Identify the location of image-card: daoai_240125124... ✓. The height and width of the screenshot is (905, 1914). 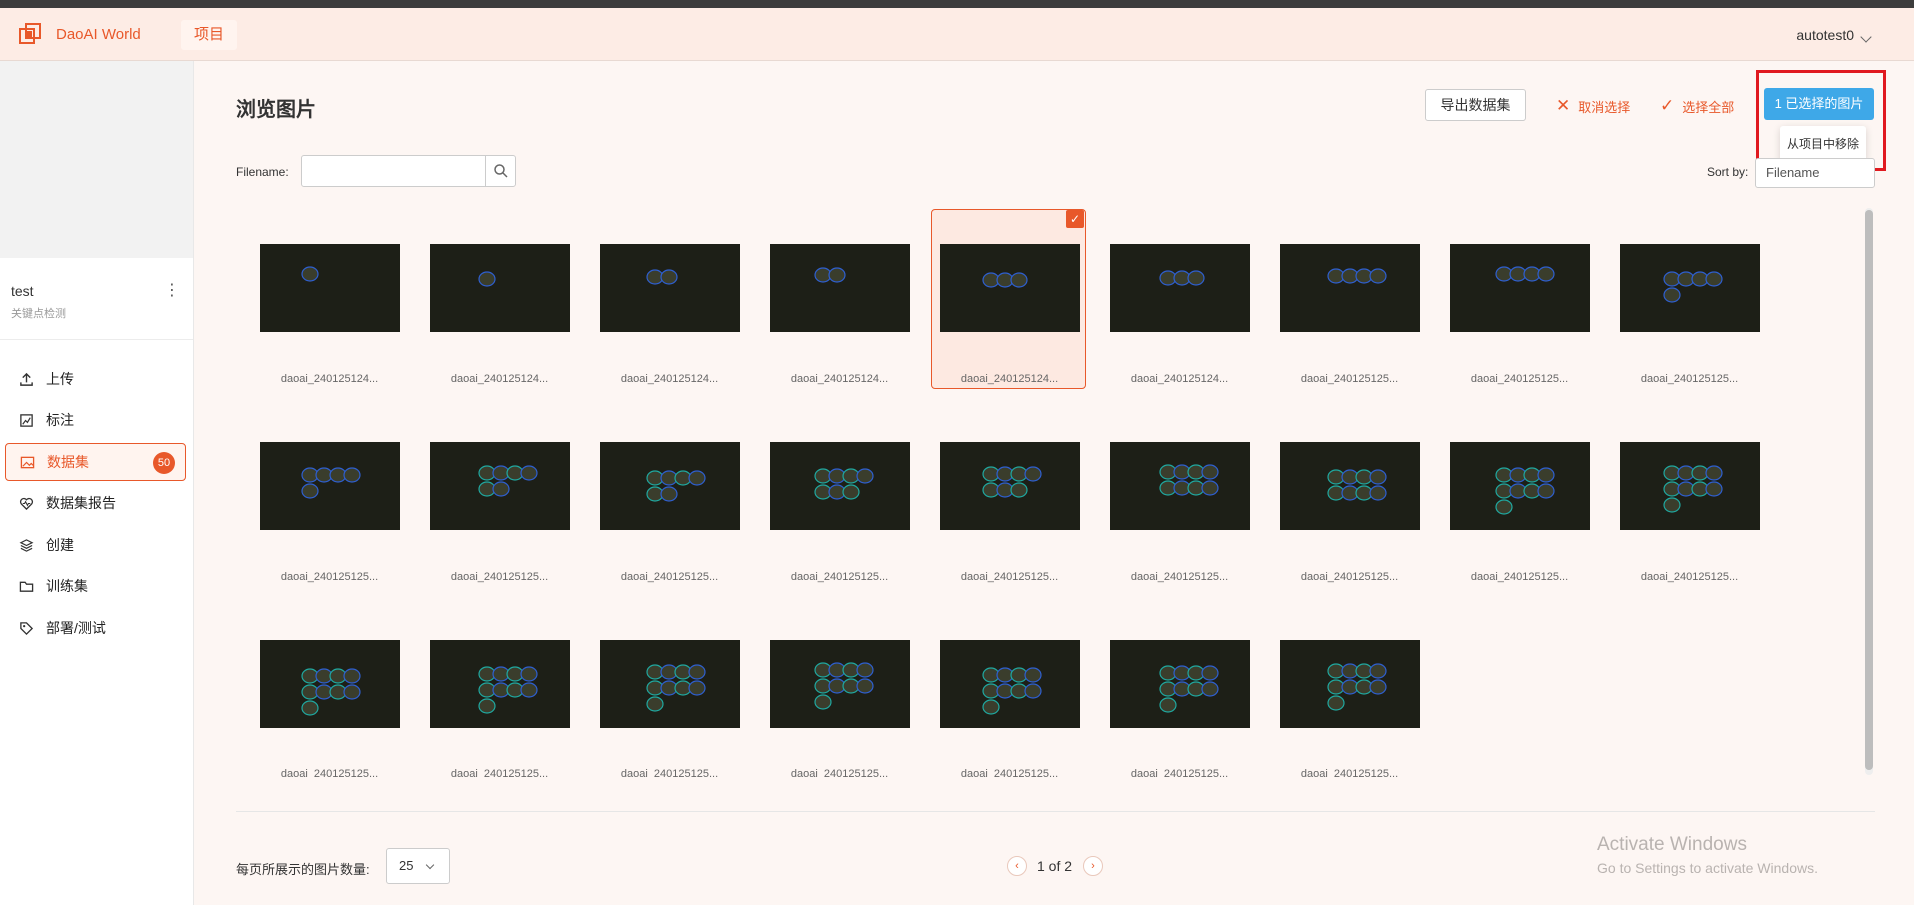
(1008, 299).